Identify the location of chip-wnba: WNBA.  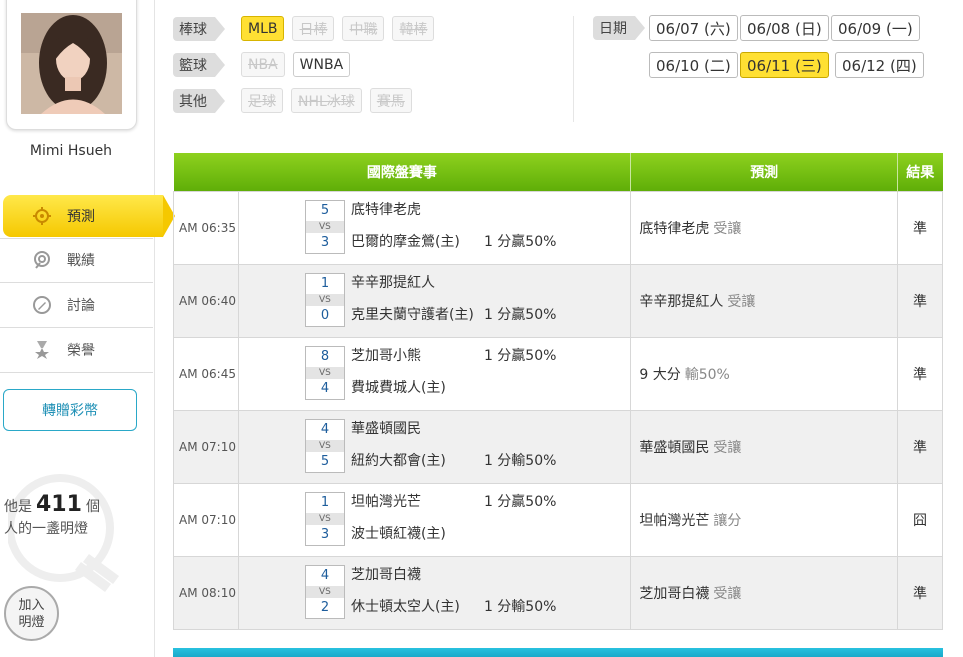
(321, 64).